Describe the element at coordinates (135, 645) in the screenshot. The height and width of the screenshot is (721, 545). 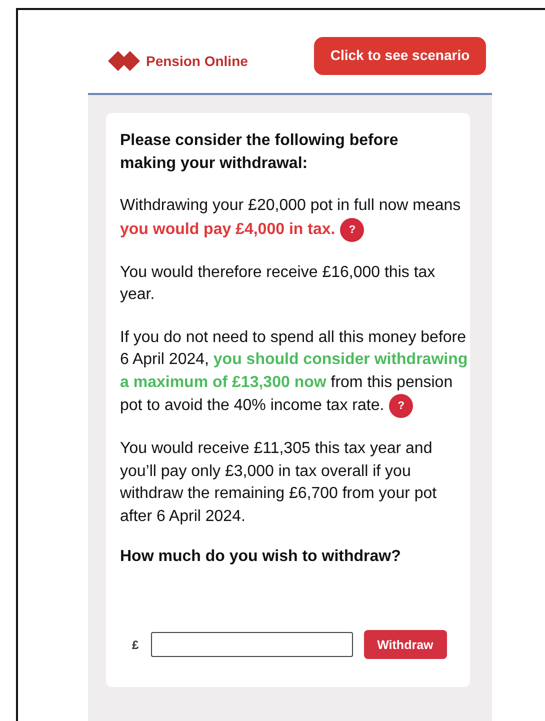
I see `currency-label: £` at that location.